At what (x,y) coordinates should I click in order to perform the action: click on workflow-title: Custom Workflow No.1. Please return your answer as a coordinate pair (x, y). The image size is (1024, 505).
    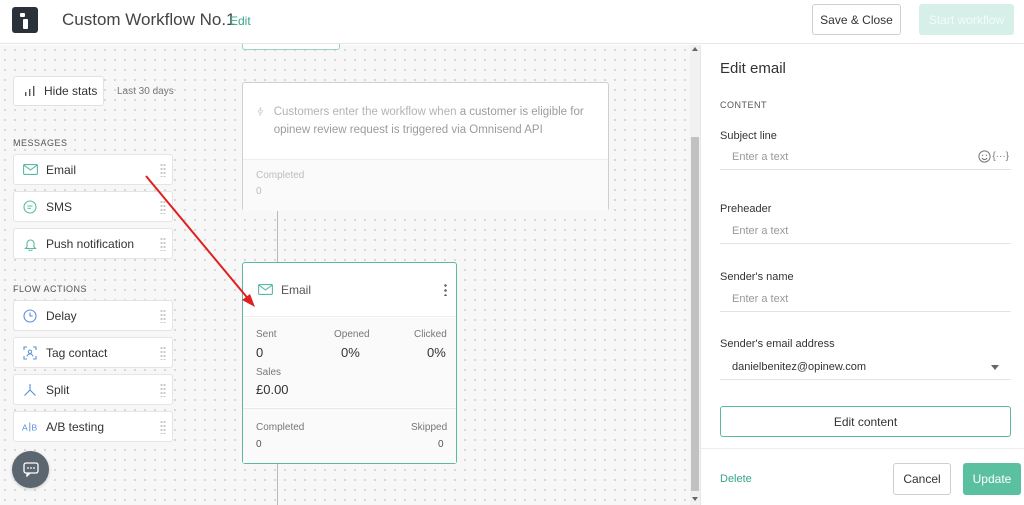
    Looking at the image, I should click on (149, 19).